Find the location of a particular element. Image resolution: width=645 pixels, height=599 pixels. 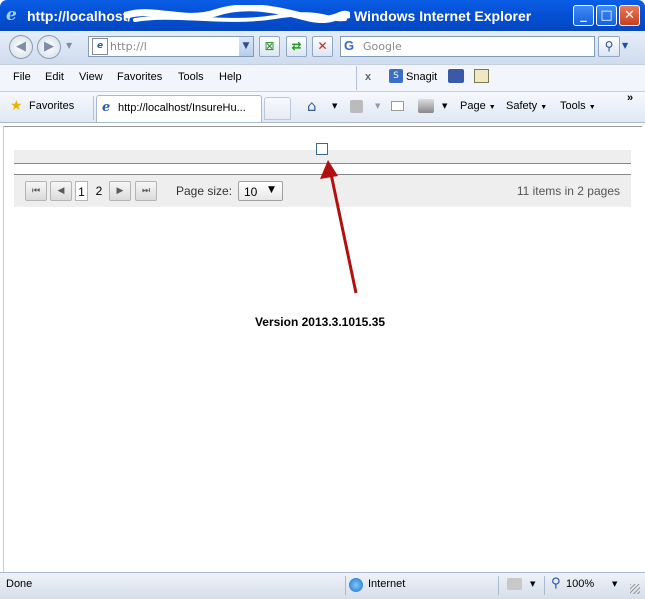

print-icon is located at coordinates (426, 106).